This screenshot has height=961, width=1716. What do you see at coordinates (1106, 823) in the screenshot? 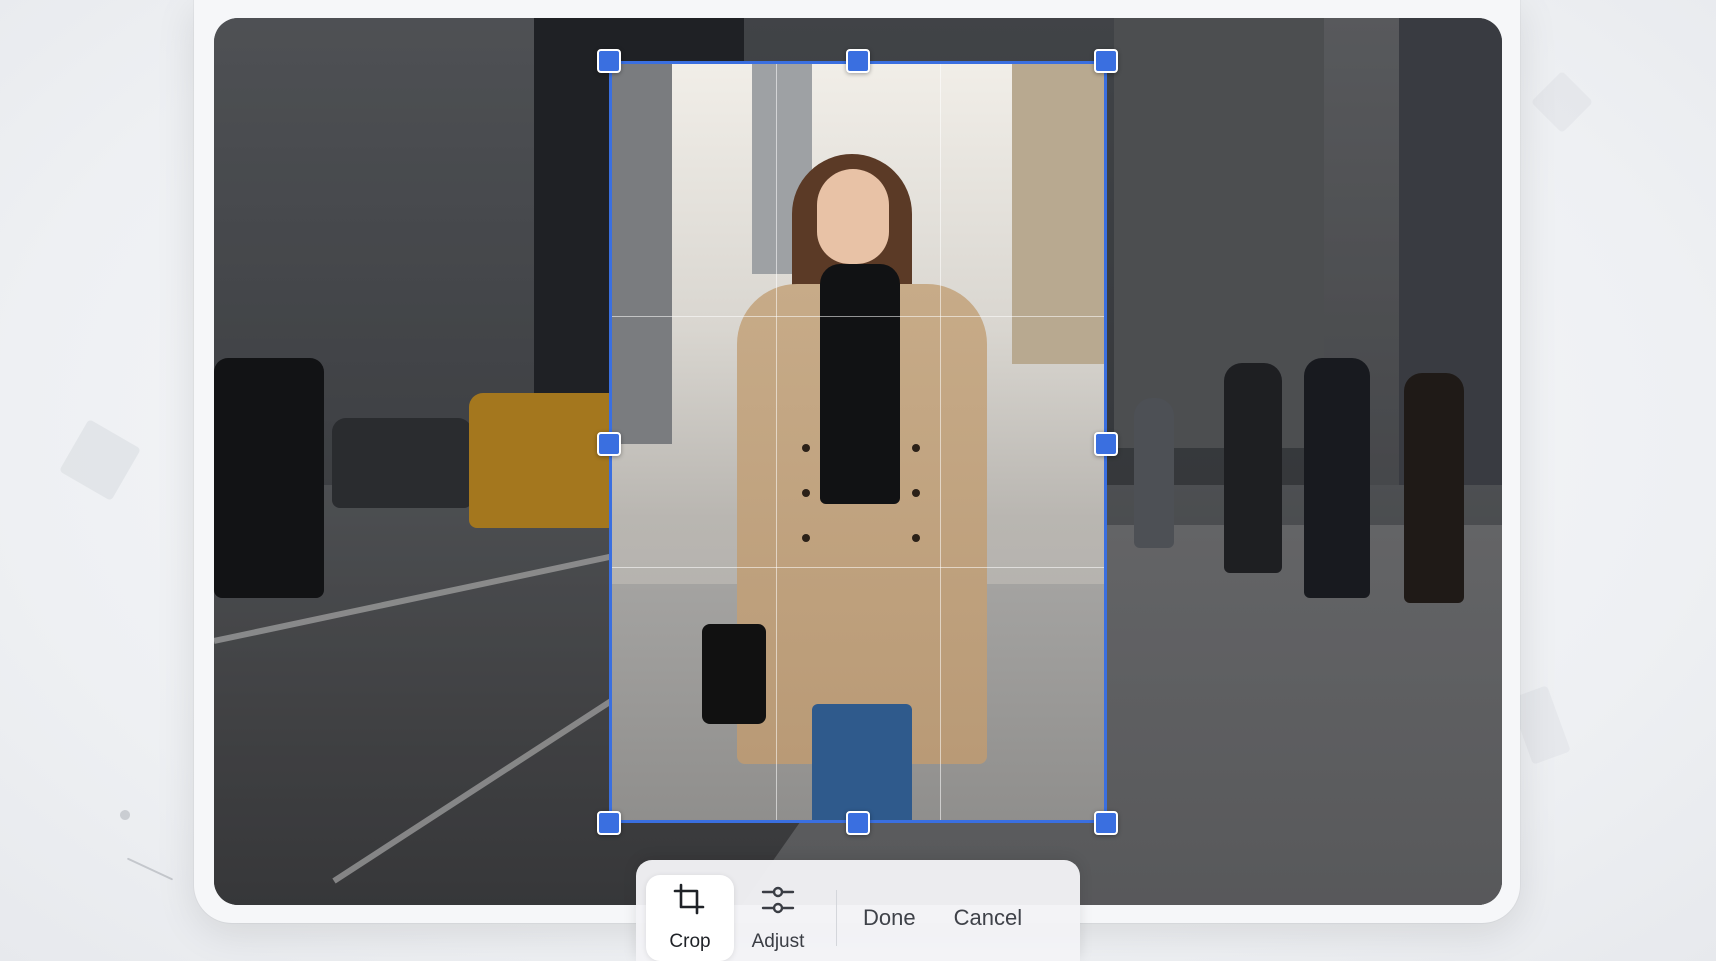
I see `crop-handle-bottom-right` at bounding box center [1106, 823].